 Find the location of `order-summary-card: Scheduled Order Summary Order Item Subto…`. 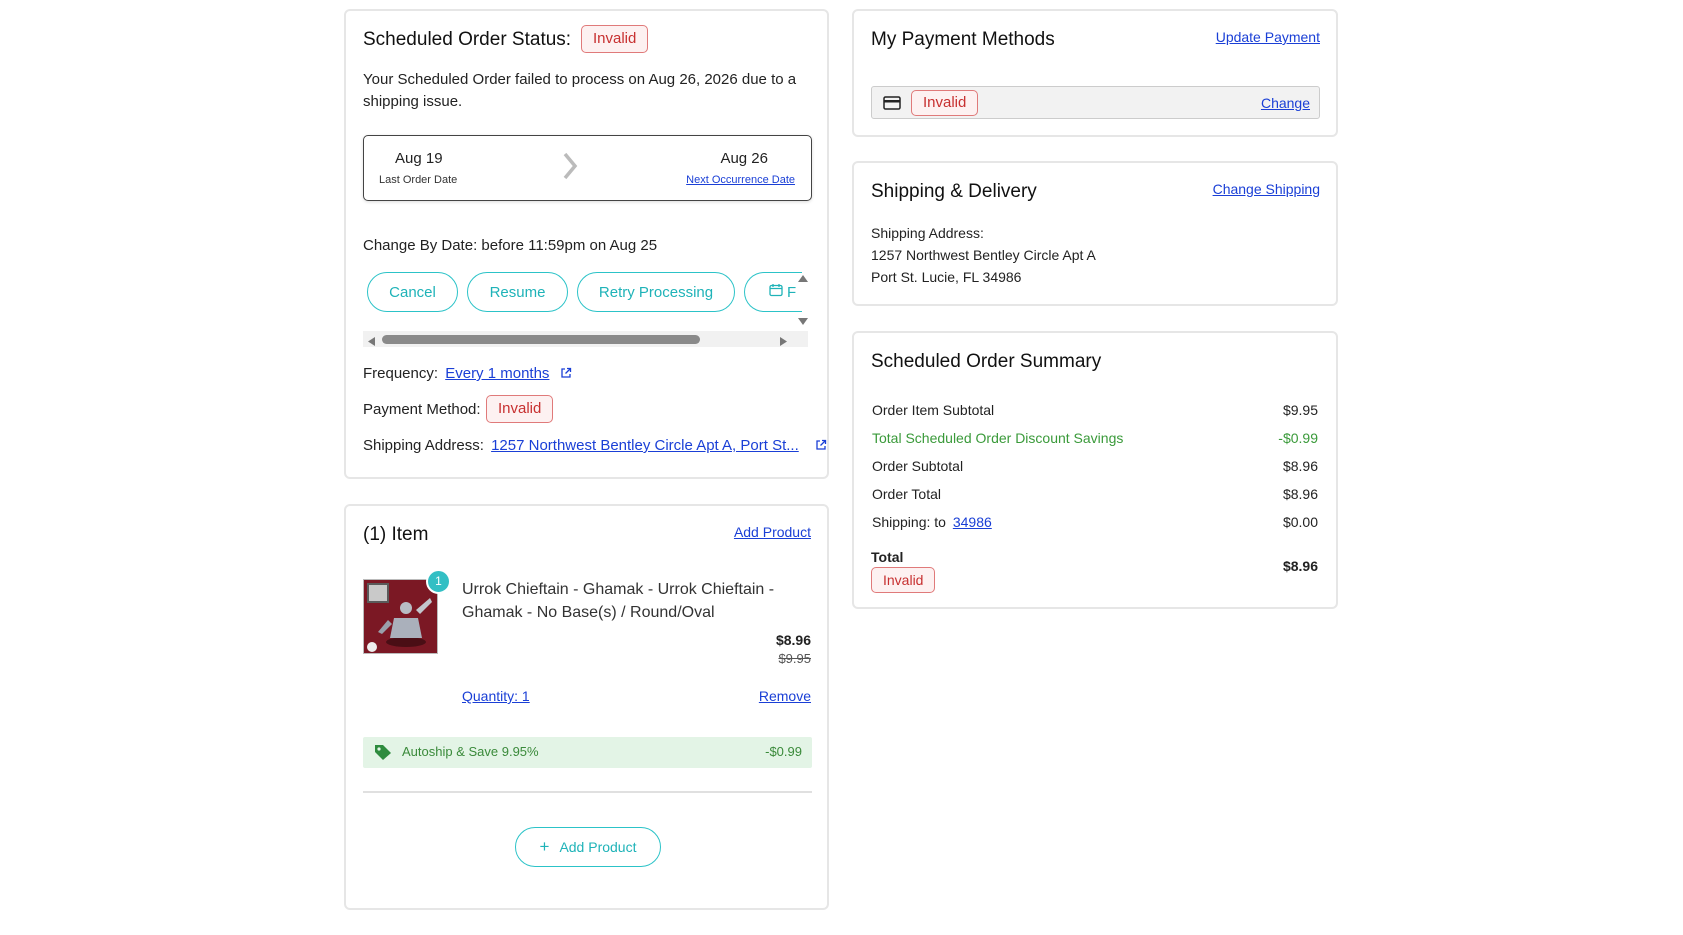

order-summary-card: Scheduled Order Summary Order Item Subto… is located at coordinates (1095, 470).